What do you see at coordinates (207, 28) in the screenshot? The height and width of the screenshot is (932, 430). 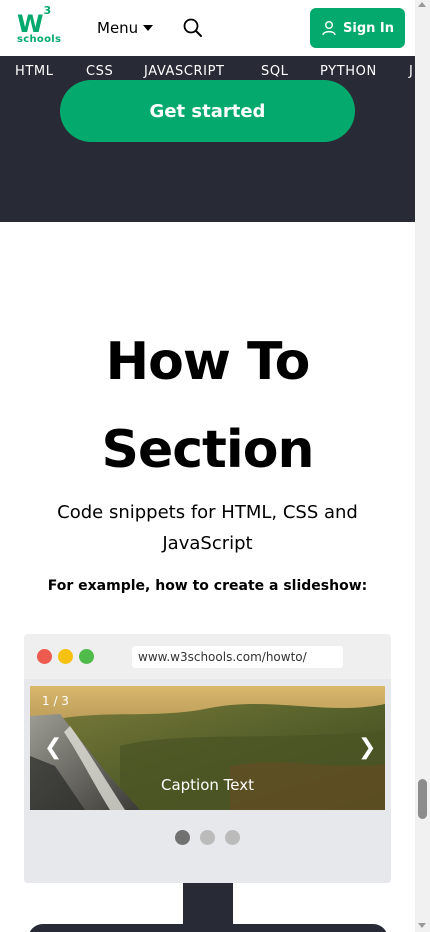 I see `top-bar: W3 schools Menu Sign In` at bounding box center [207, 28].